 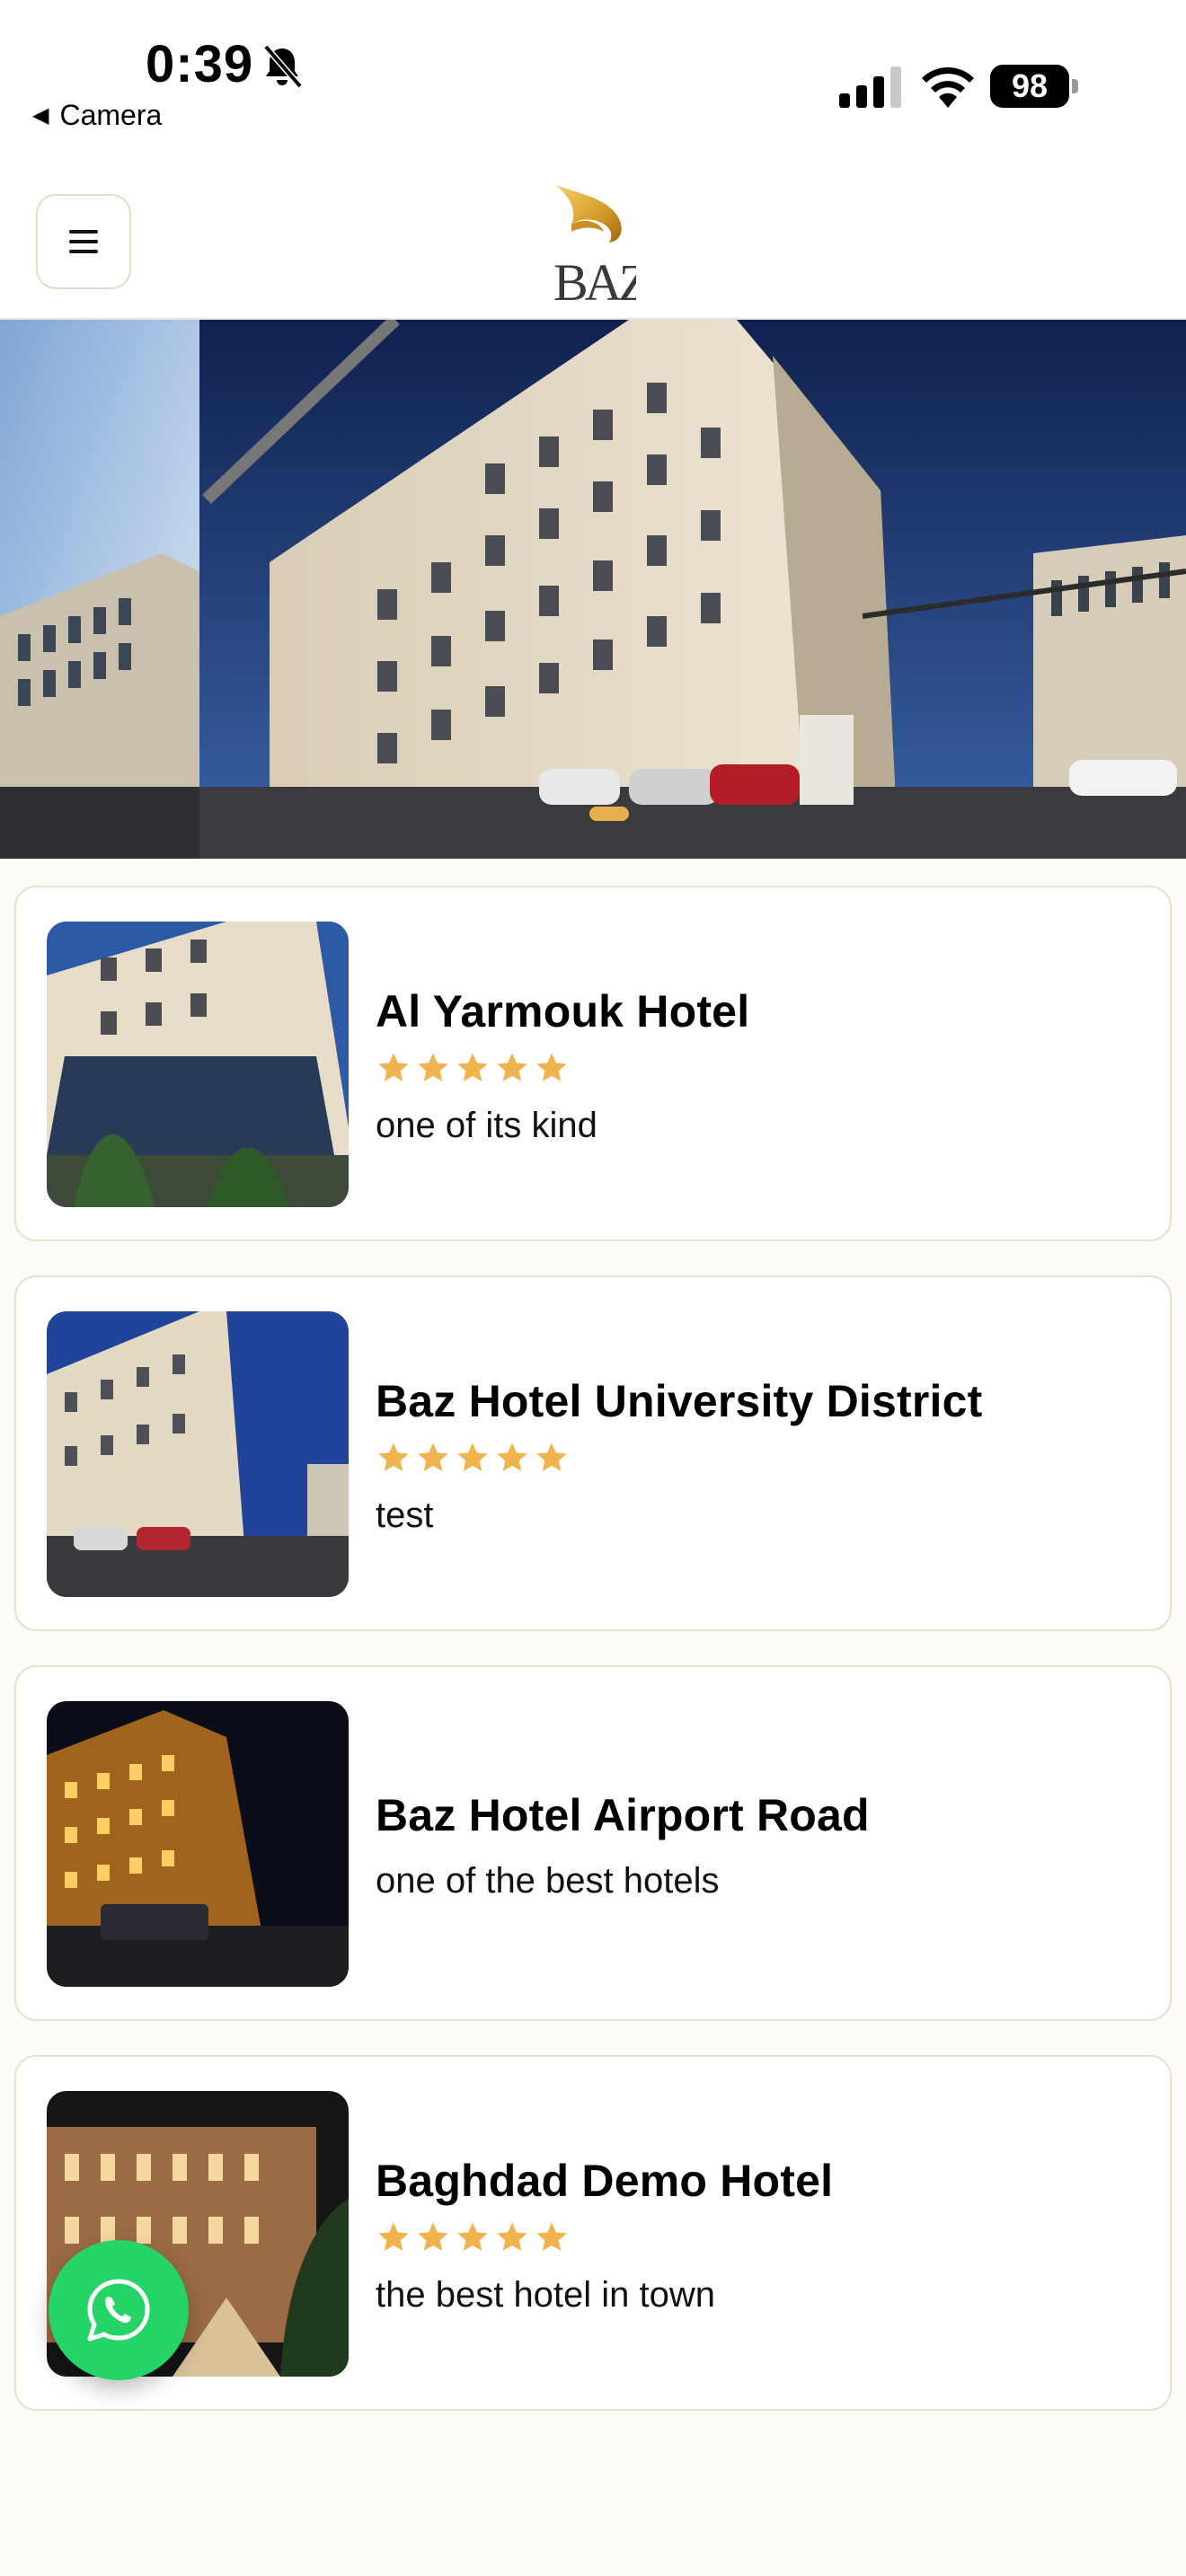 I want to click on hotel-info: Al Yarmouk Hotel one of its kind, so click(x=762, y=1065).